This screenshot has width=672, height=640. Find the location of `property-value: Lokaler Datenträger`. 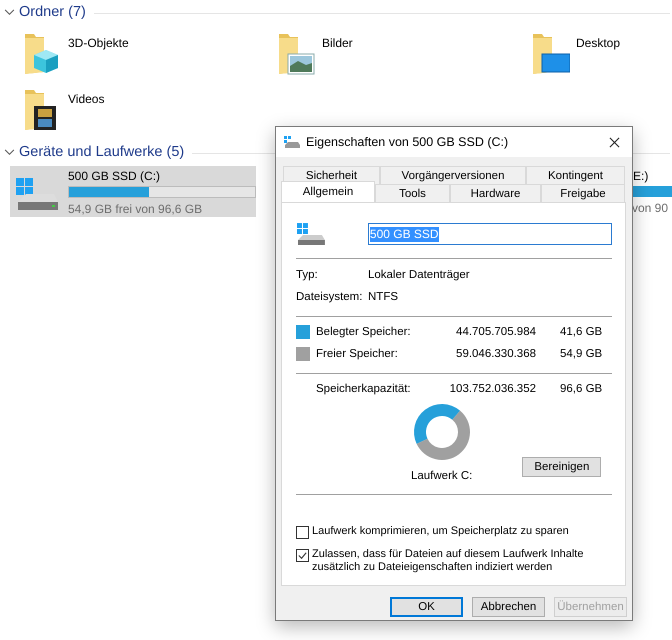

property-value: Lokaler Datenträger is located at coordinates (419, 275).